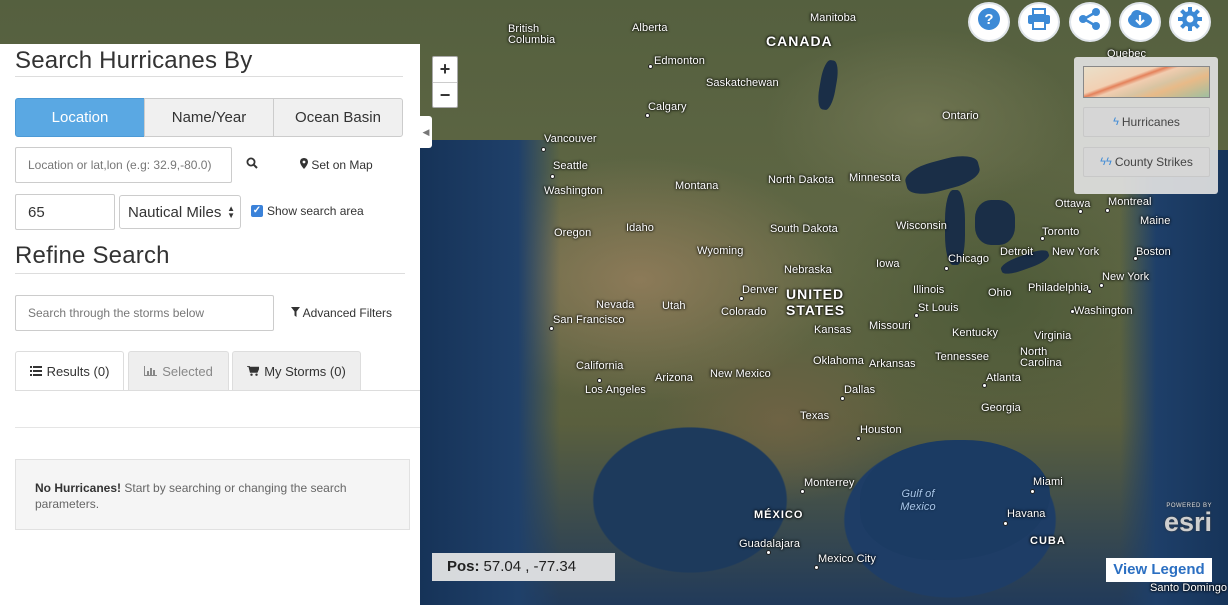 This screenshot has height=605, width=1228. What do you see at coordinates (530, 566) in the screenshot?
I see `position-value: 57.04 , -77.34` at bounding box center [530, 566].